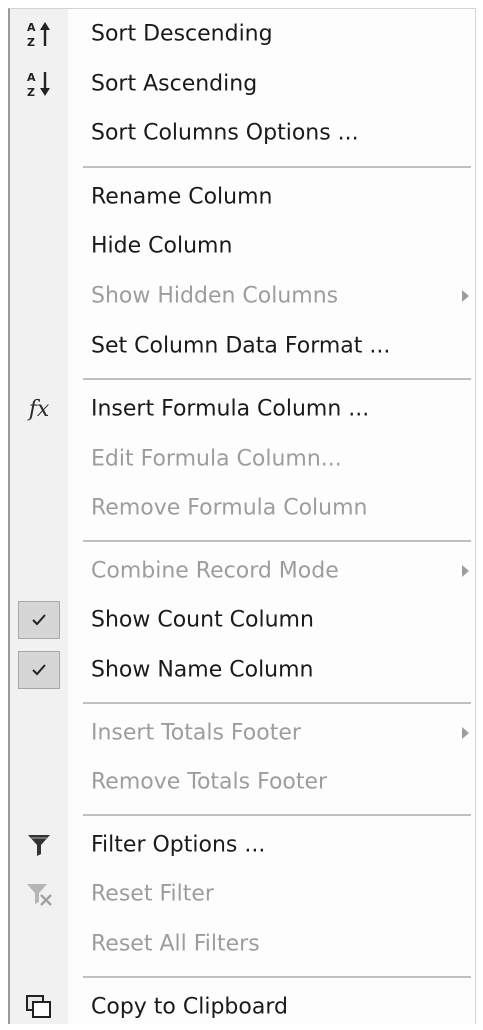 The width and height of the screenshot is (483, 1030). I want to click on menu-item-sort-ascending: A Z Sort Ascending, so click(243, 84).